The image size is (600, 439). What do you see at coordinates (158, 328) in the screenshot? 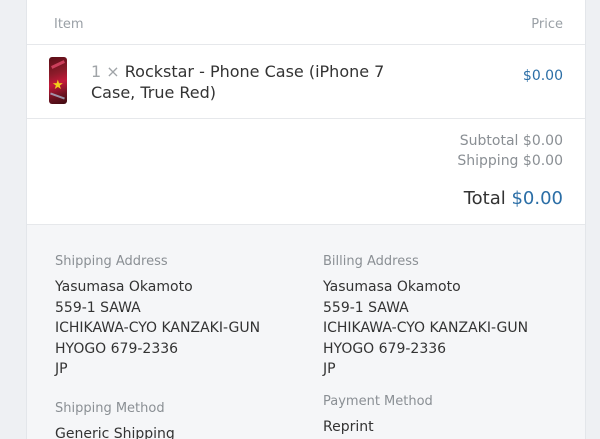
I see `shipping-address-line: ICHIKAWA-CYO KANZAKI-GUN` at bounding box center [158, 328].